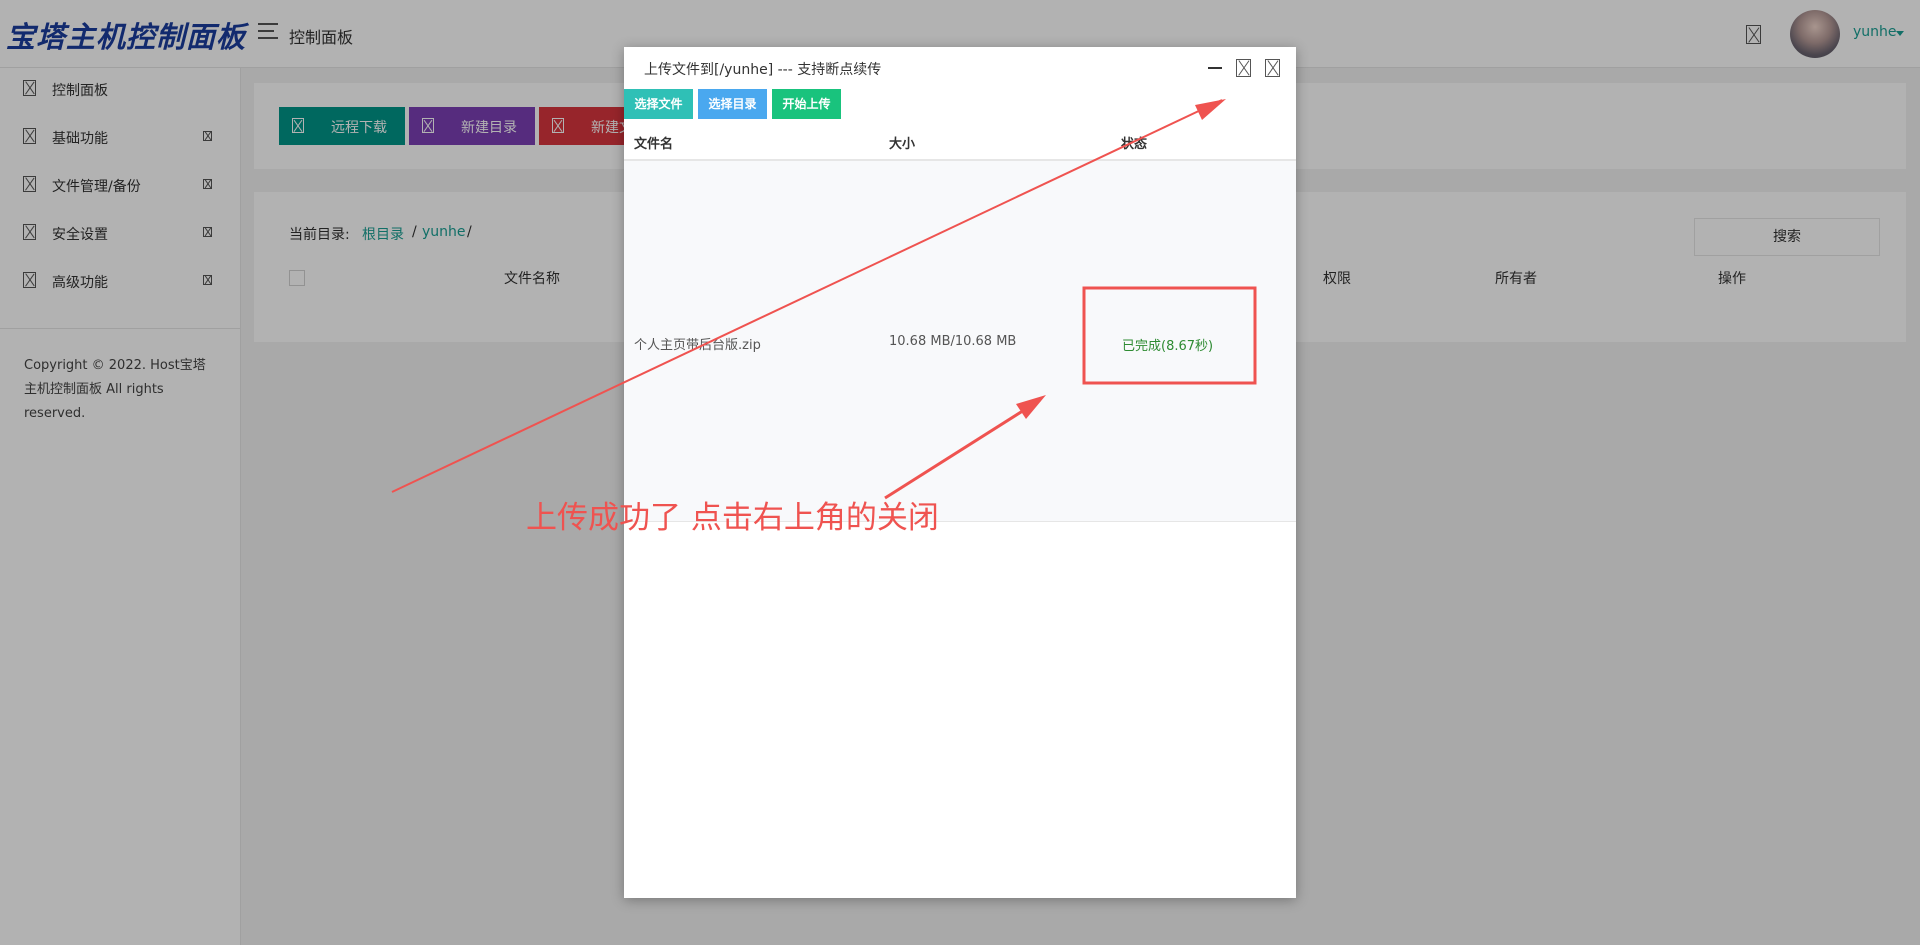 Image resolution: width=1920 pixels, height=945 pixels. Describe the element at coordinates (806, 104) in the screenshot. I see `start-upload-button: 开始上传` at that location.